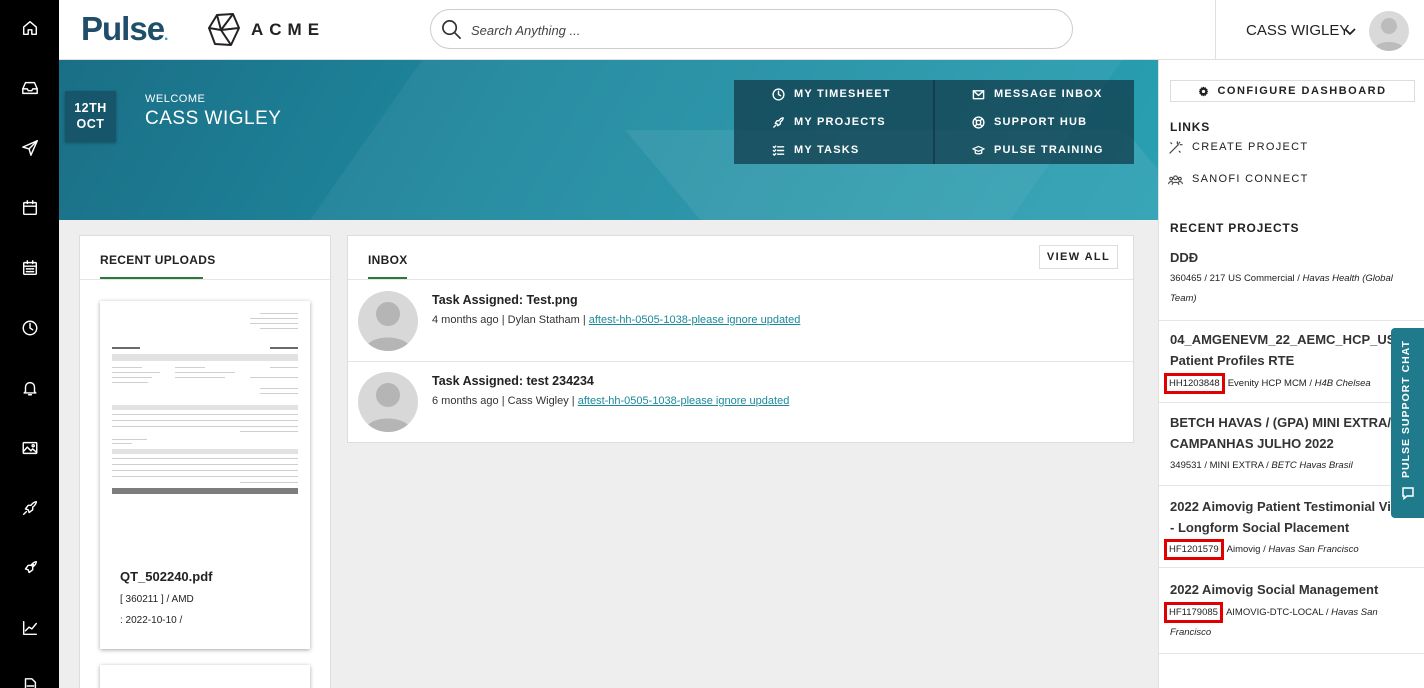 This screenshot has height=688, width=1424. I want to click on users-icon, so click(1175, 179).